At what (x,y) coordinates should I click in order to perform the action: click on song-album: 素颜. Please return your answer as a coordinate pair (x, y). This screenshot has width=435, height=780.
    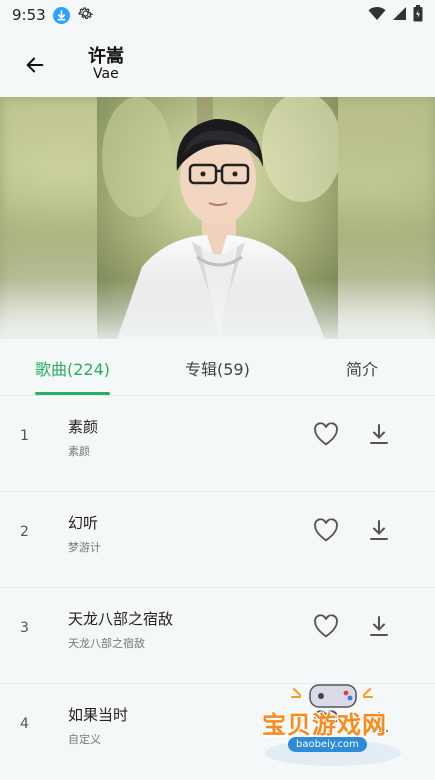
    Looking at the image, I should click on (79, 451).